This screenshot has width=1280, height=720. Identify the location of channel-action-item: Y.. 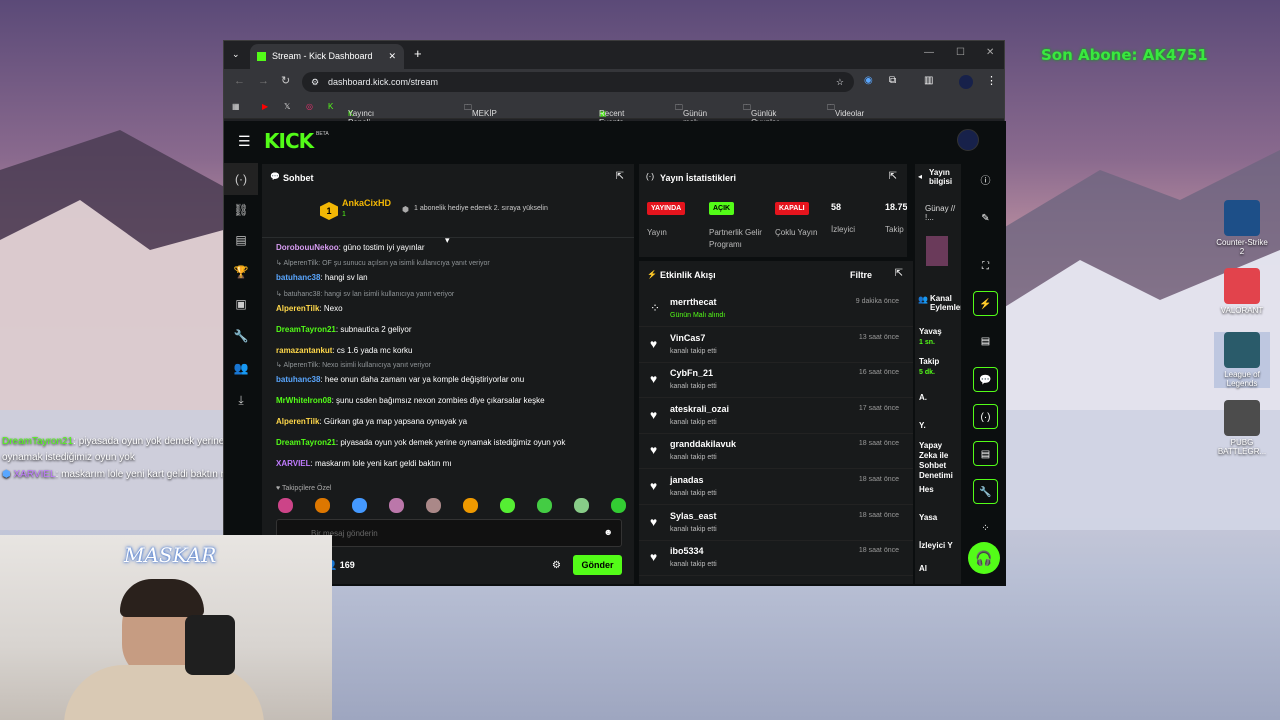
(939, 426).